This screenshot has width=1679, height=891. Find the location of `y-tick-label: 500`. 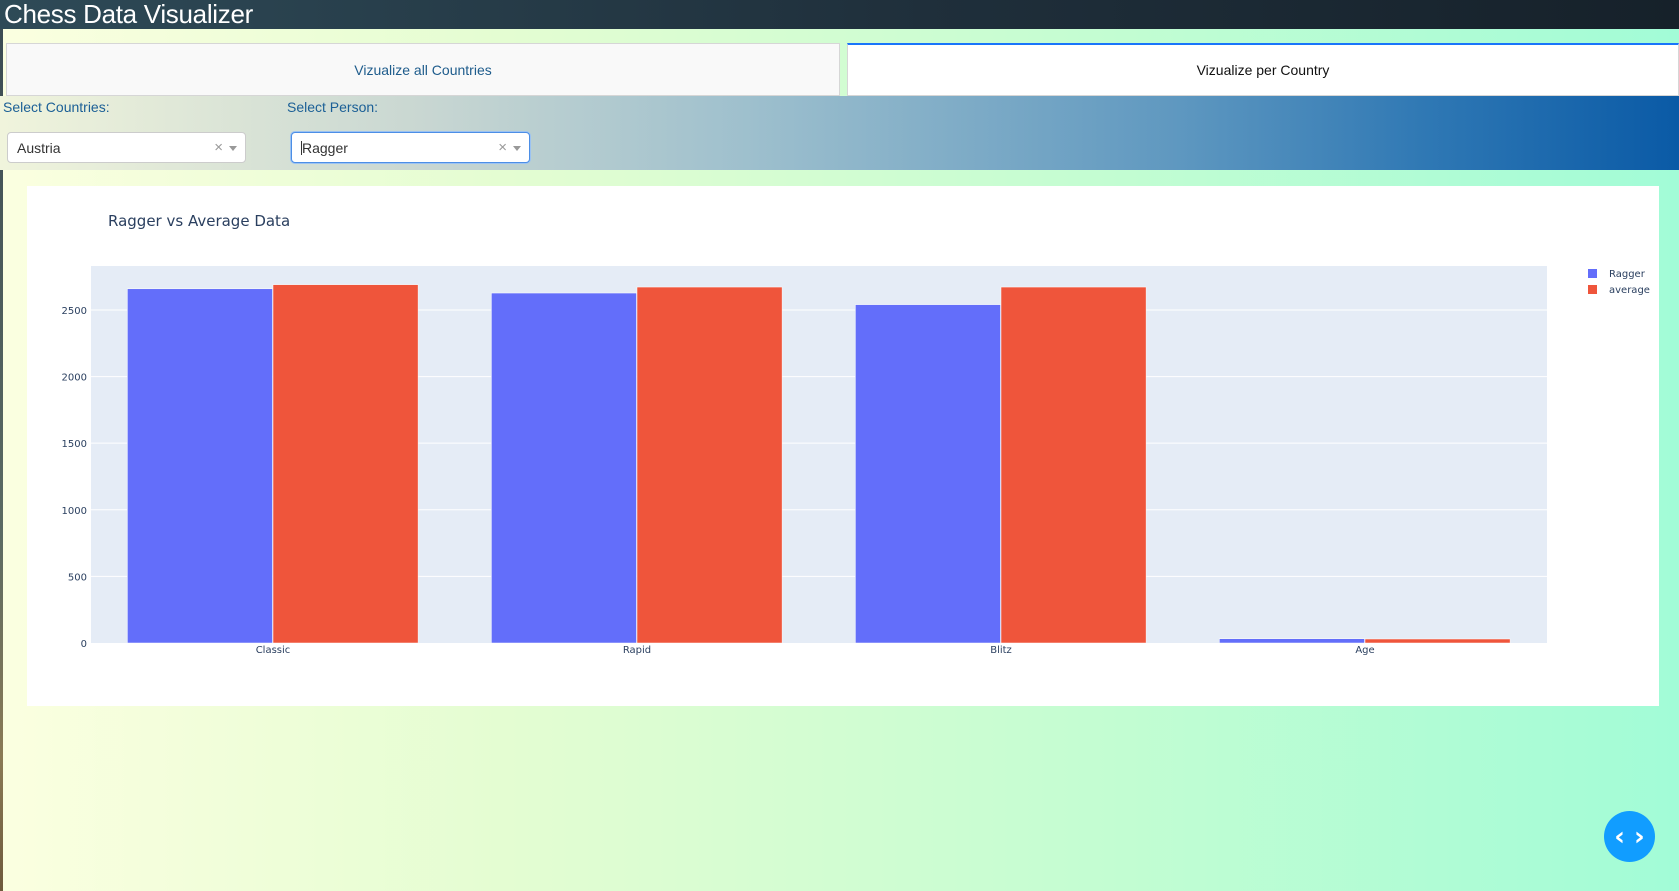

y-tick-label: 500 is located at coordinates (77, 577).